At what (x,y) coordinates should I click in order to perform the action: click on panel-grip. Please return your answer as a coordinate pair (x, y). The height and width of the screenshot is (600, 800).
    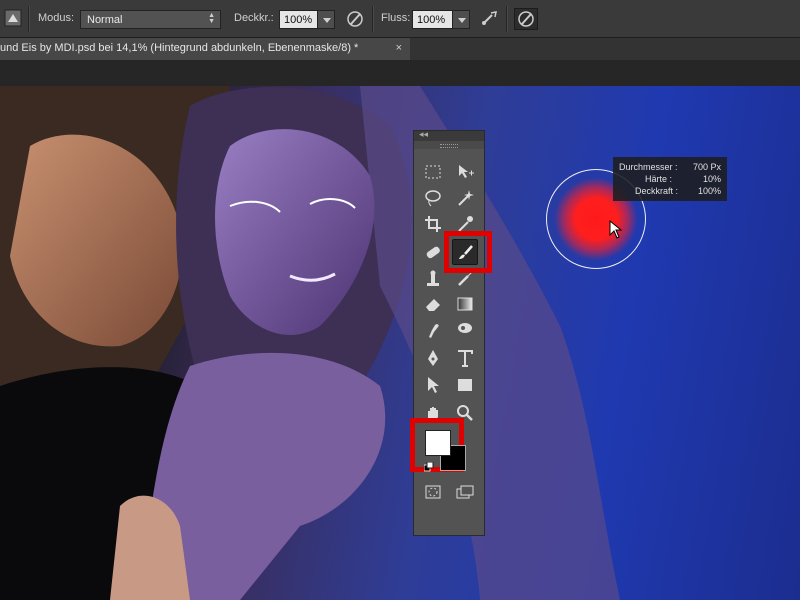
    Looking at the image, I should click on (449, 145).